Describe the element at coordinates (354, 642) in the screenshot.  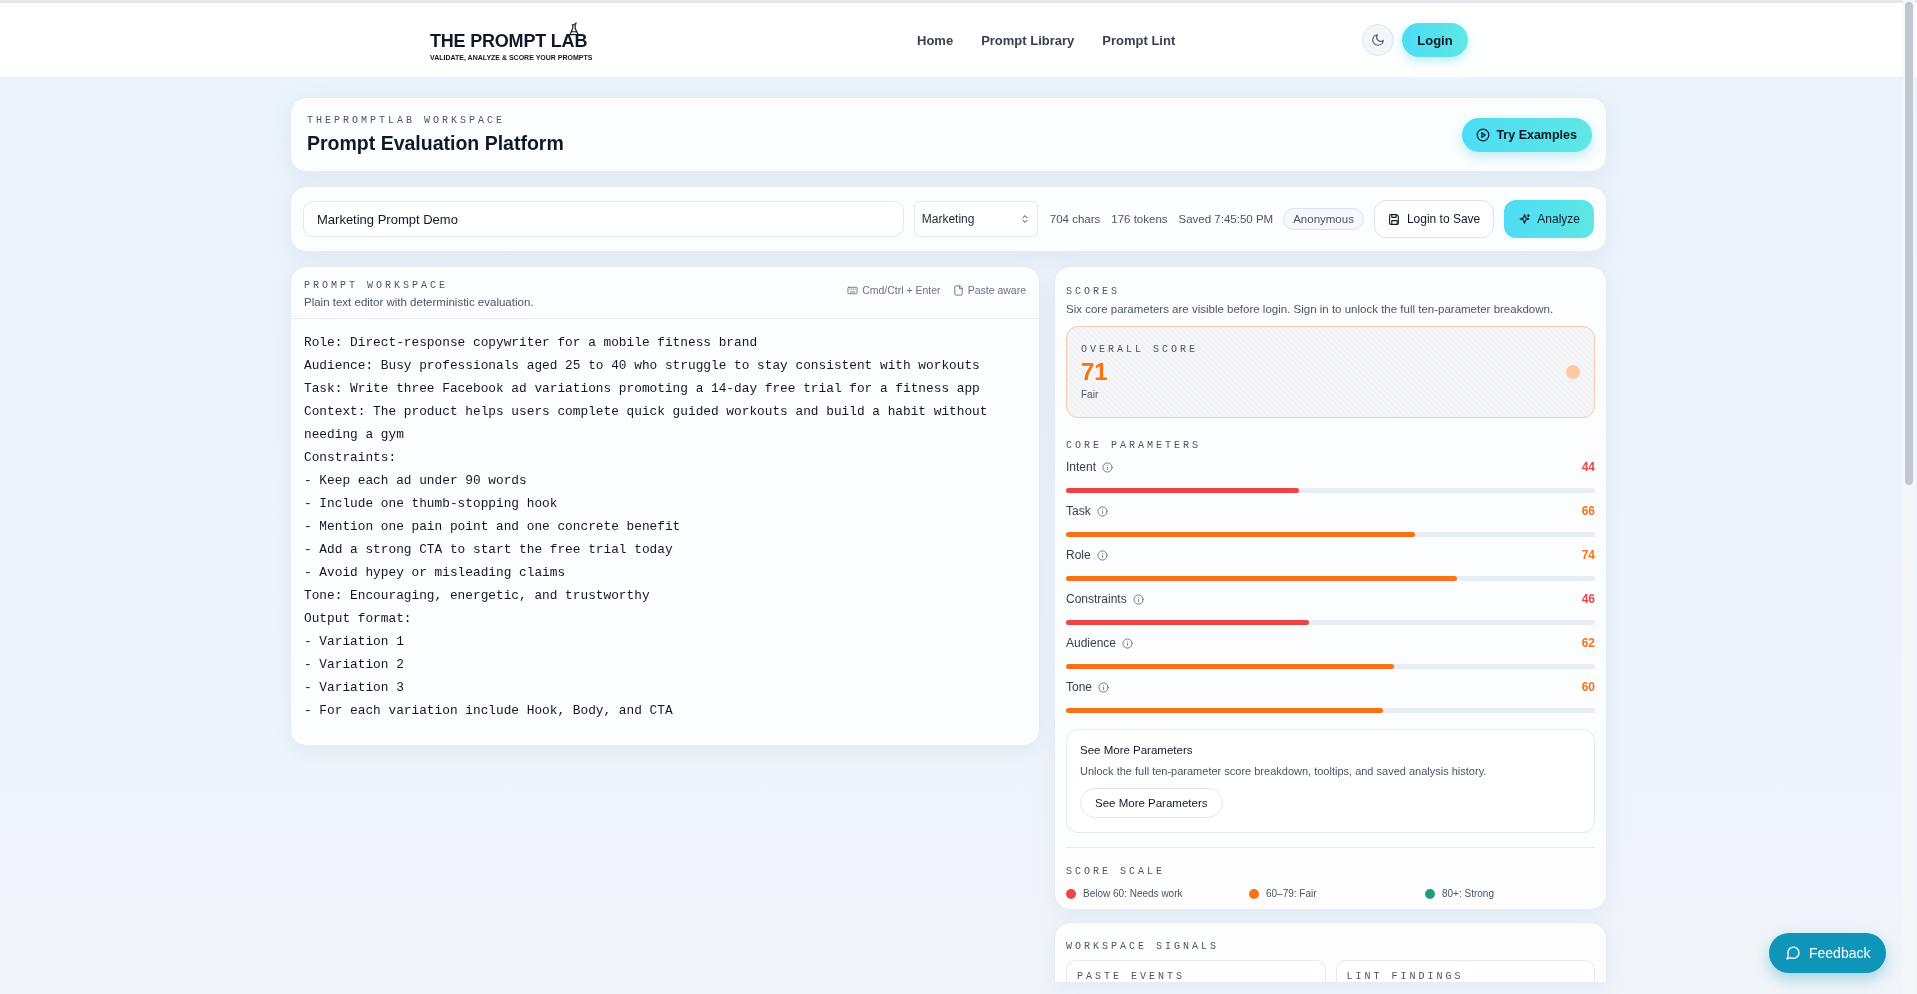
I see `editor-line: - Variation 1` at that location.